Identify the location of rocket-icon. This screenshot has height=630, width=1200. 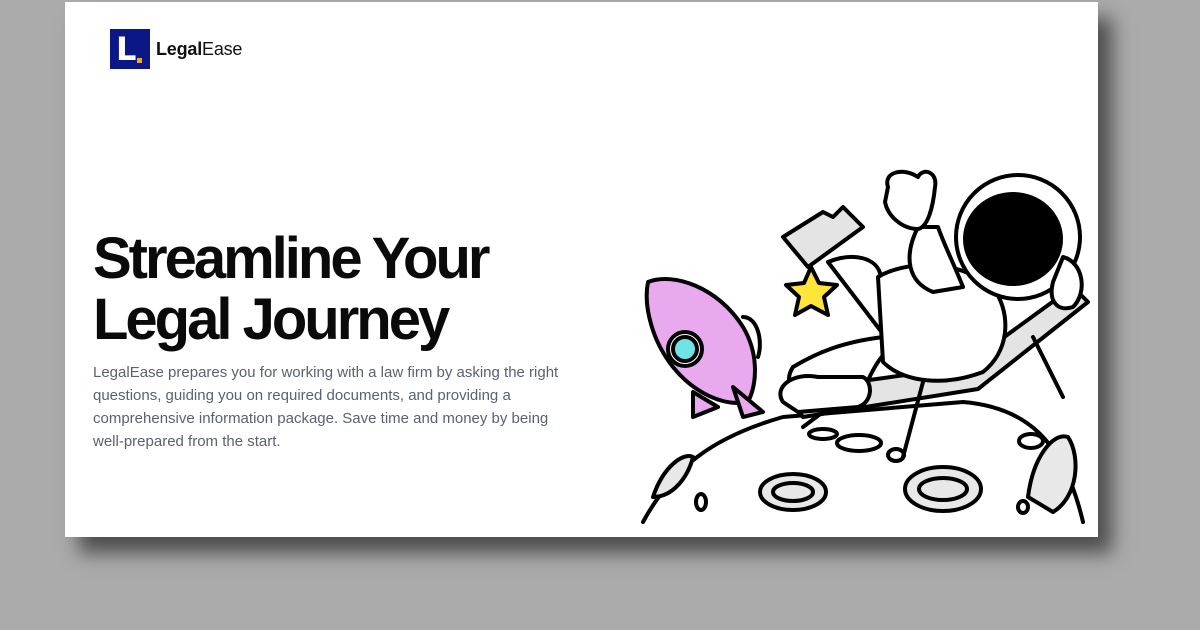
(704, 348).